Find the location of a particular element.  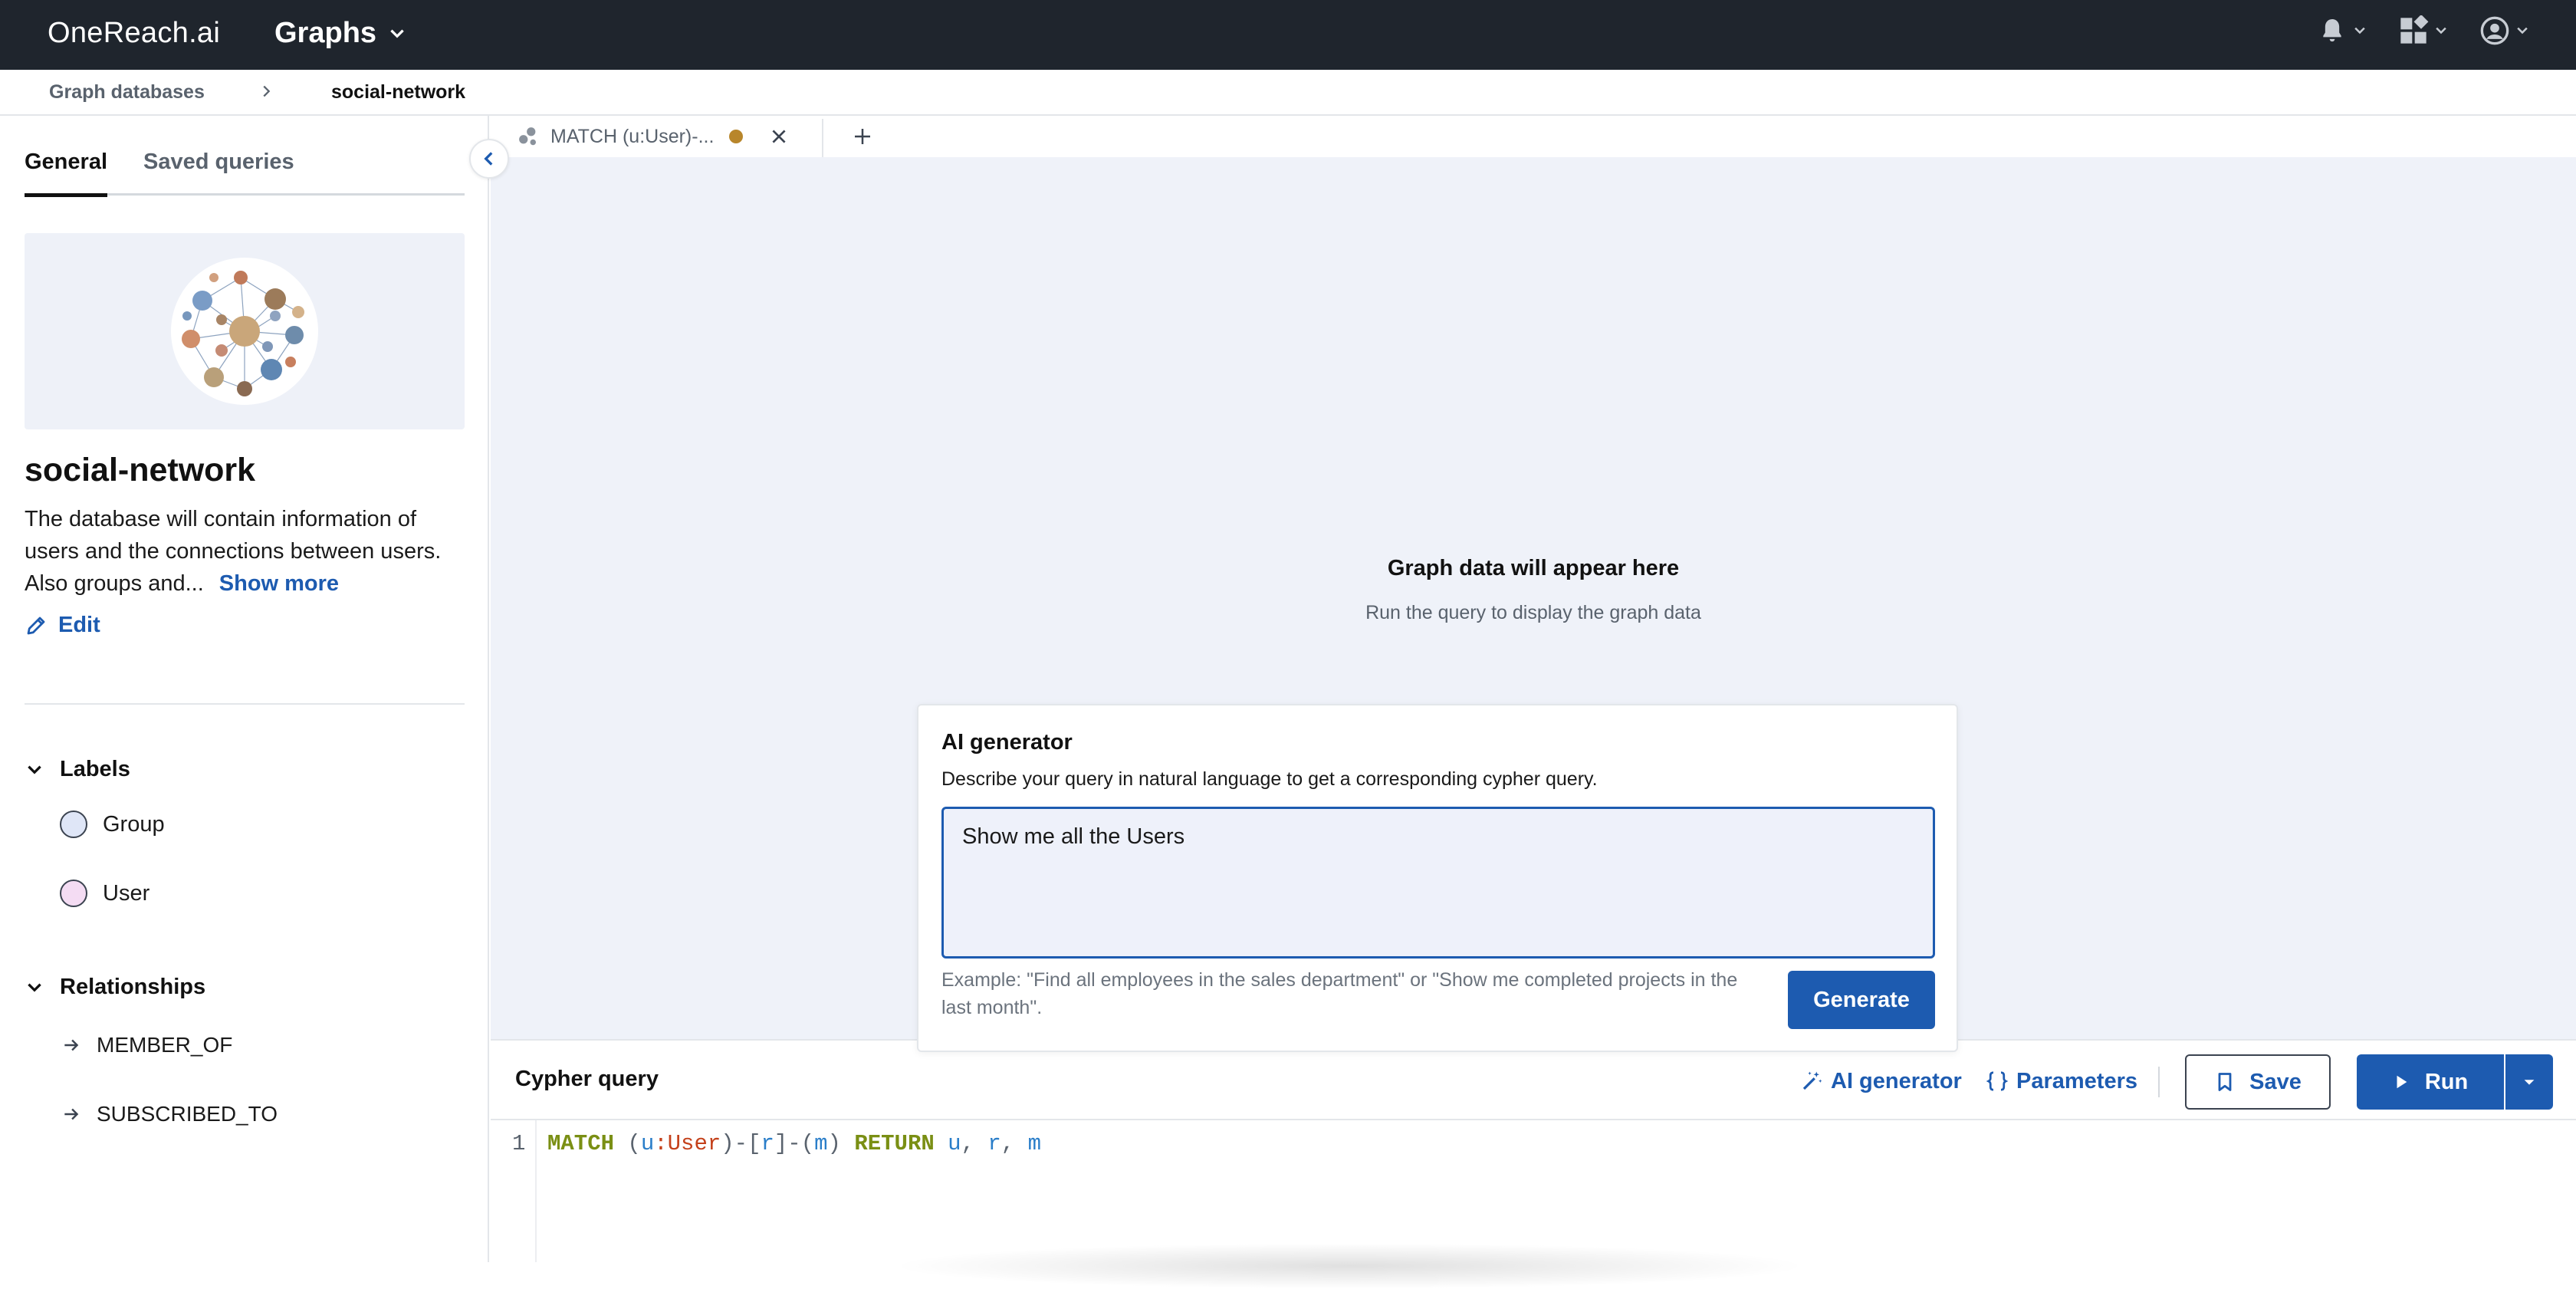

braces-icon is located at coordinates (1997, 1081).